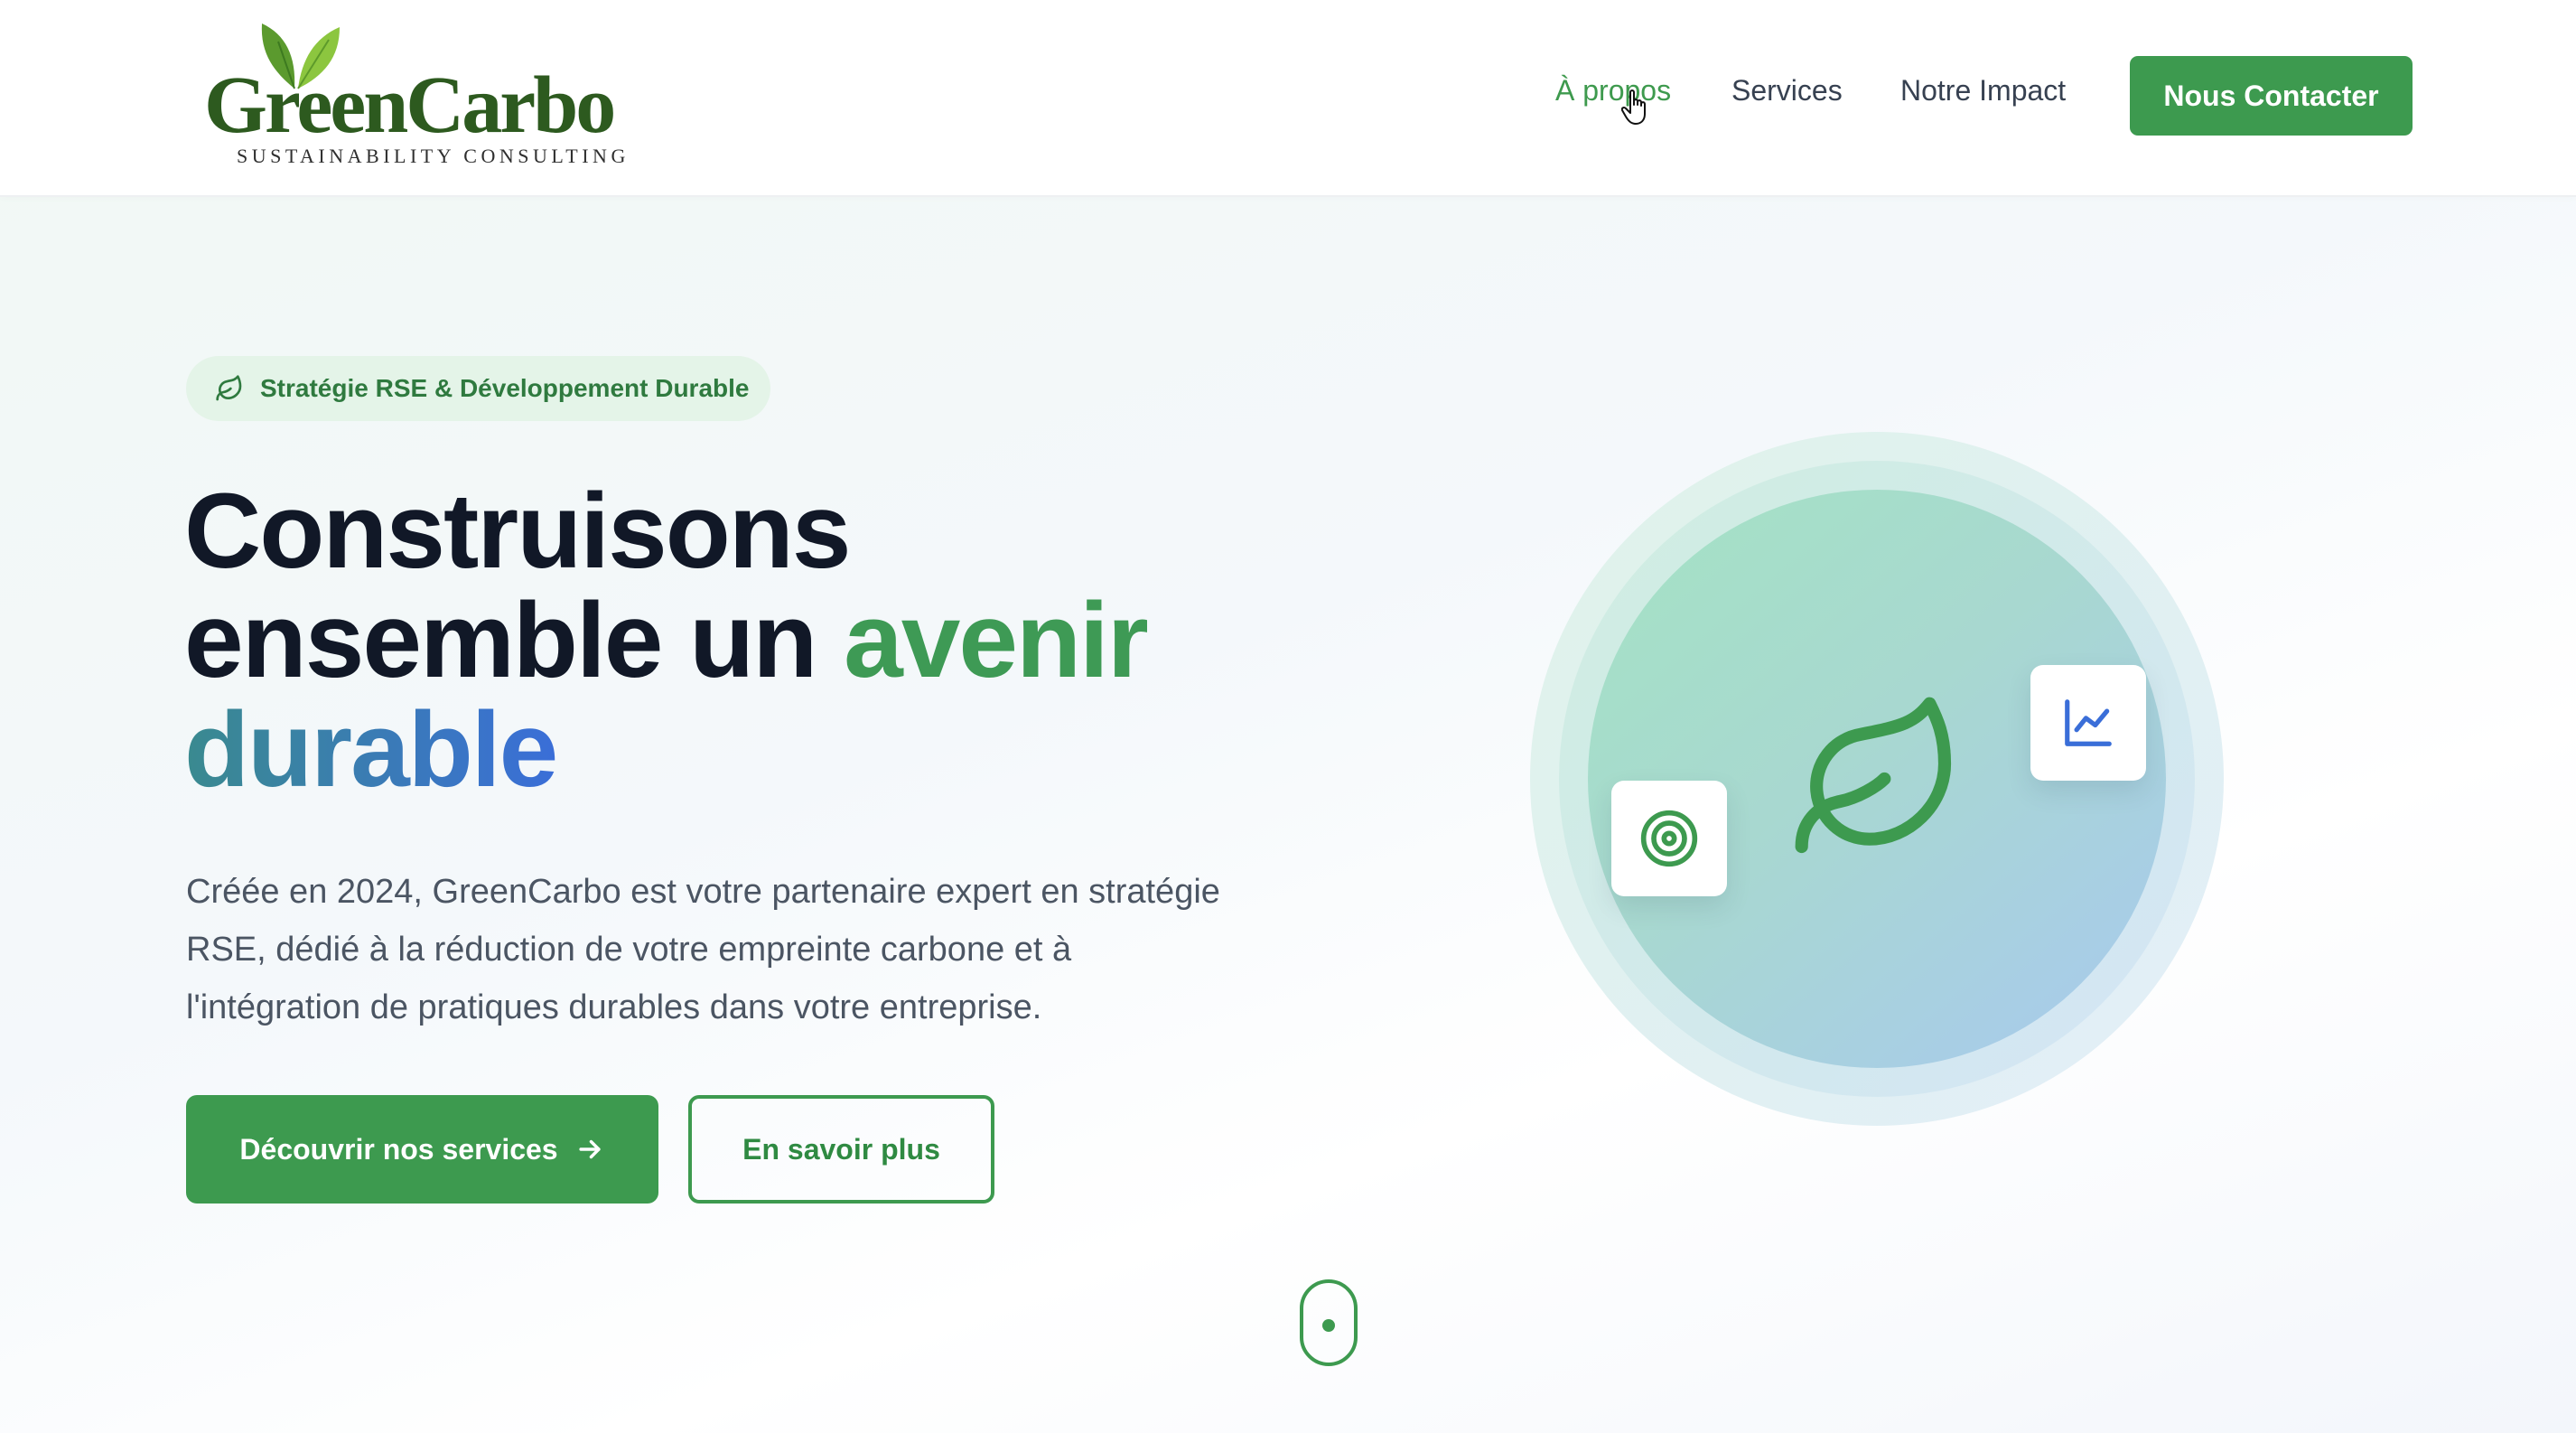  I want to click on logo: GreenCarbo SUSTAINABILITY CONSULTING, so click(417, 95).